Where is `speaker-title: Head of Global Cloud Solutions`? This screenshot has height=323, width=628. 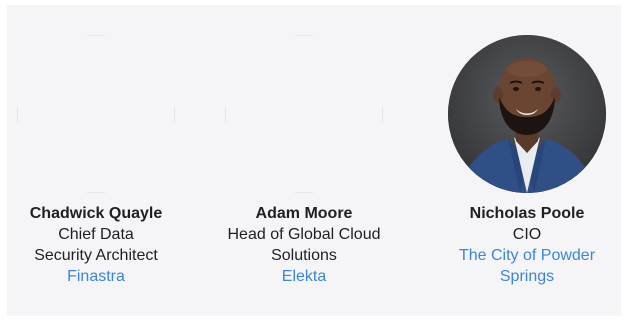
speaker-title: Head of Global Cloud Solutions is located at coordinates (304, 245).